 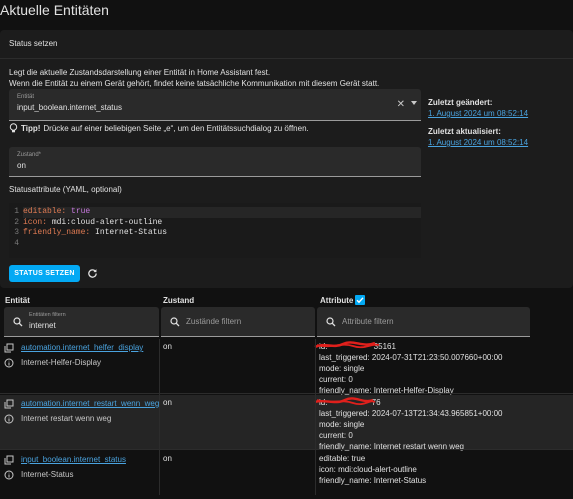 What do you see at coordinates (414, 103) in the screenshot?
I see `chevron-down-icon` at bounding box center [414, 103].